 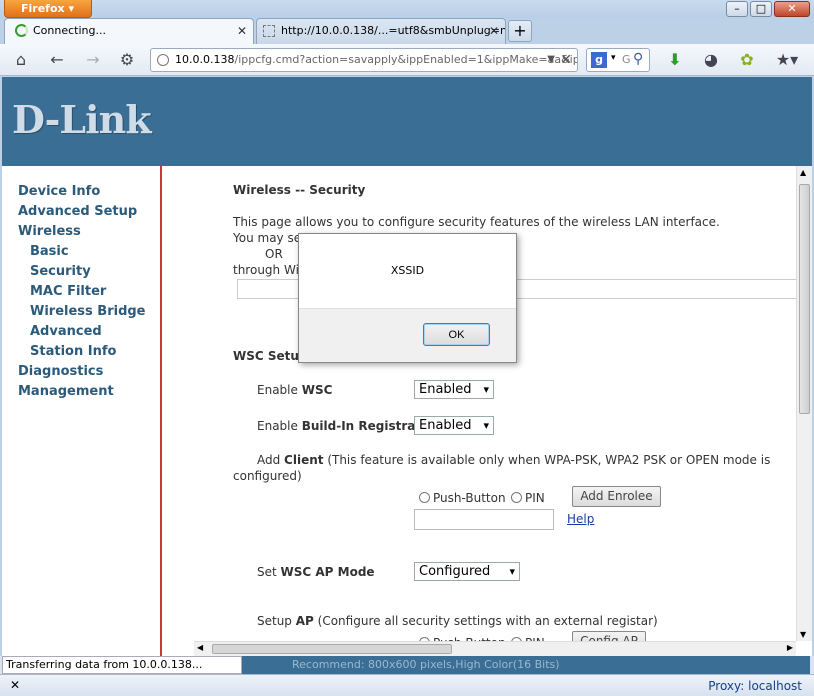 I want to click on window-titlebar: Firefox ▾ – □ ✕, so click(x=407, y=9).